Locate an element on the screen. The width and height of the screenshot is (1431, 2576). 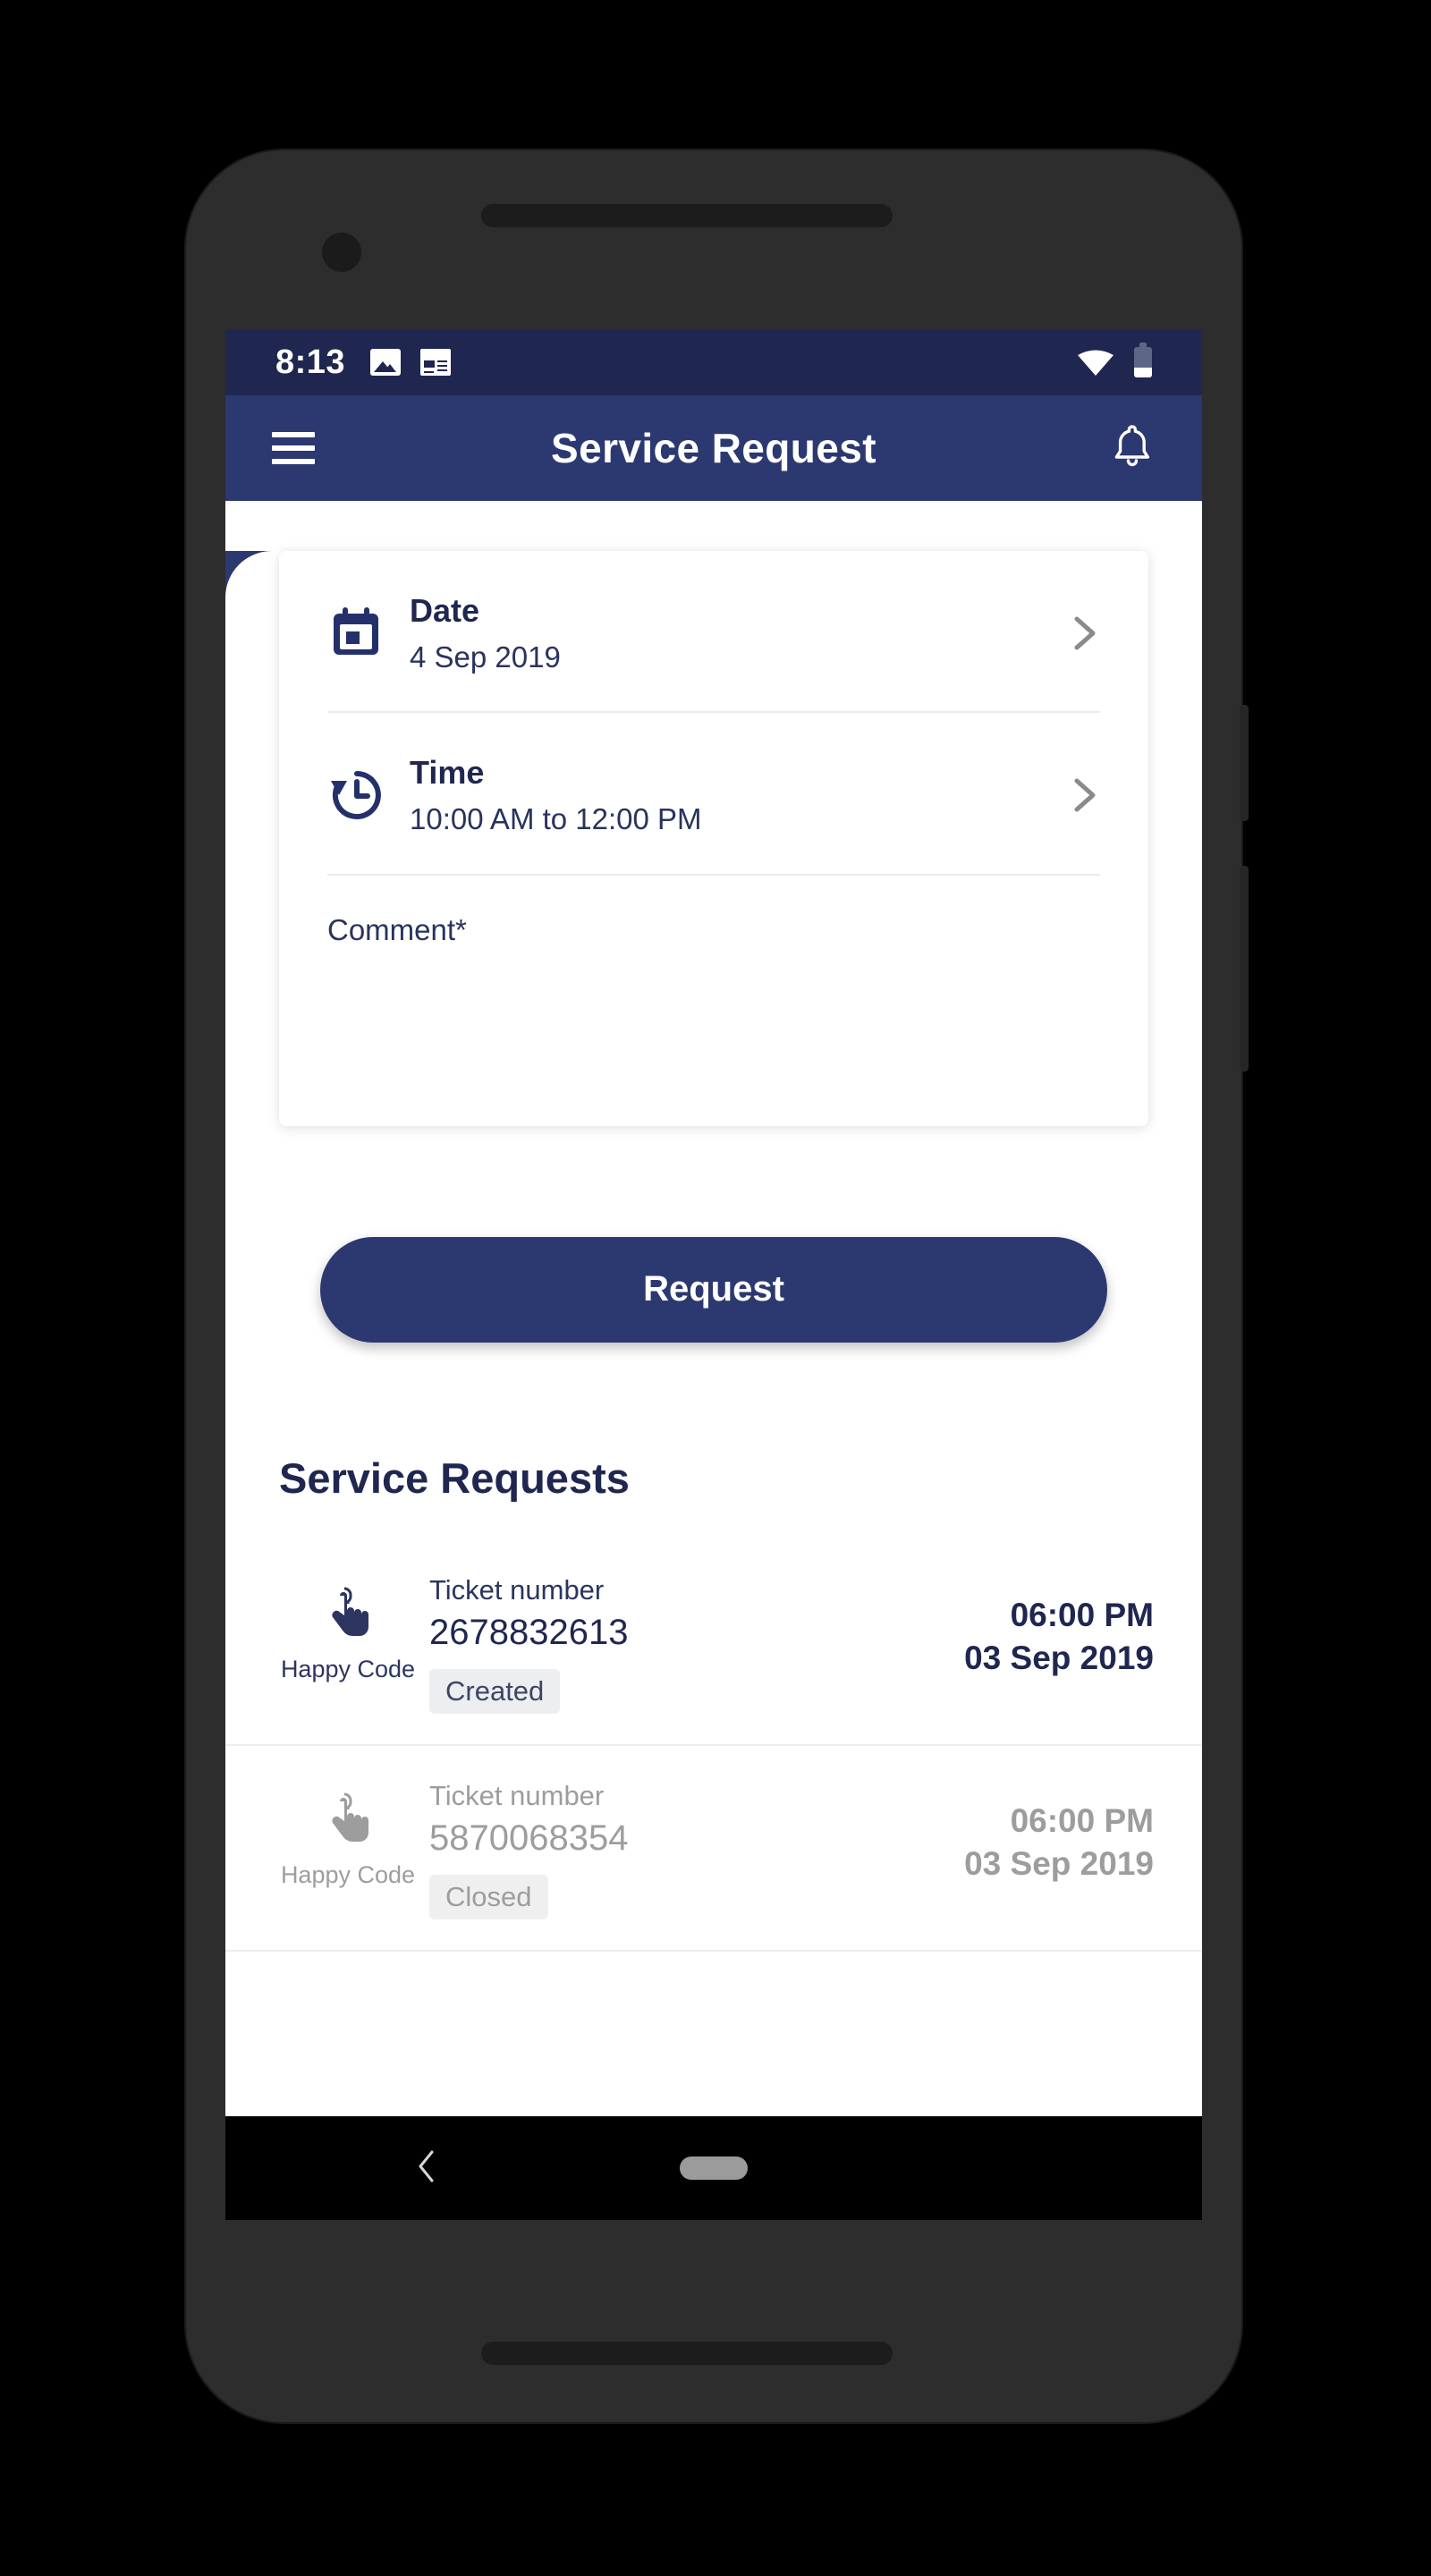
home-pill-indicator is located at coordinates (714, 2168).